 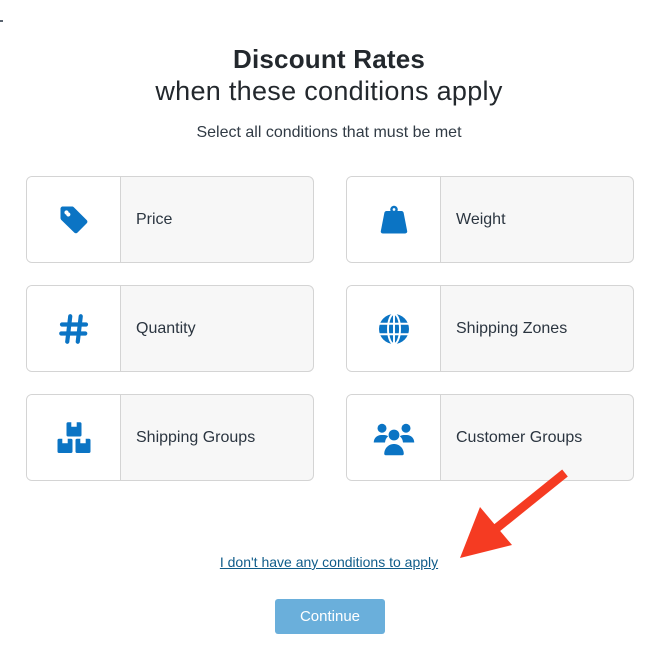 I want to click on condition-card-shipping-zones: Shipping Zones, so click(x=490, y=328).